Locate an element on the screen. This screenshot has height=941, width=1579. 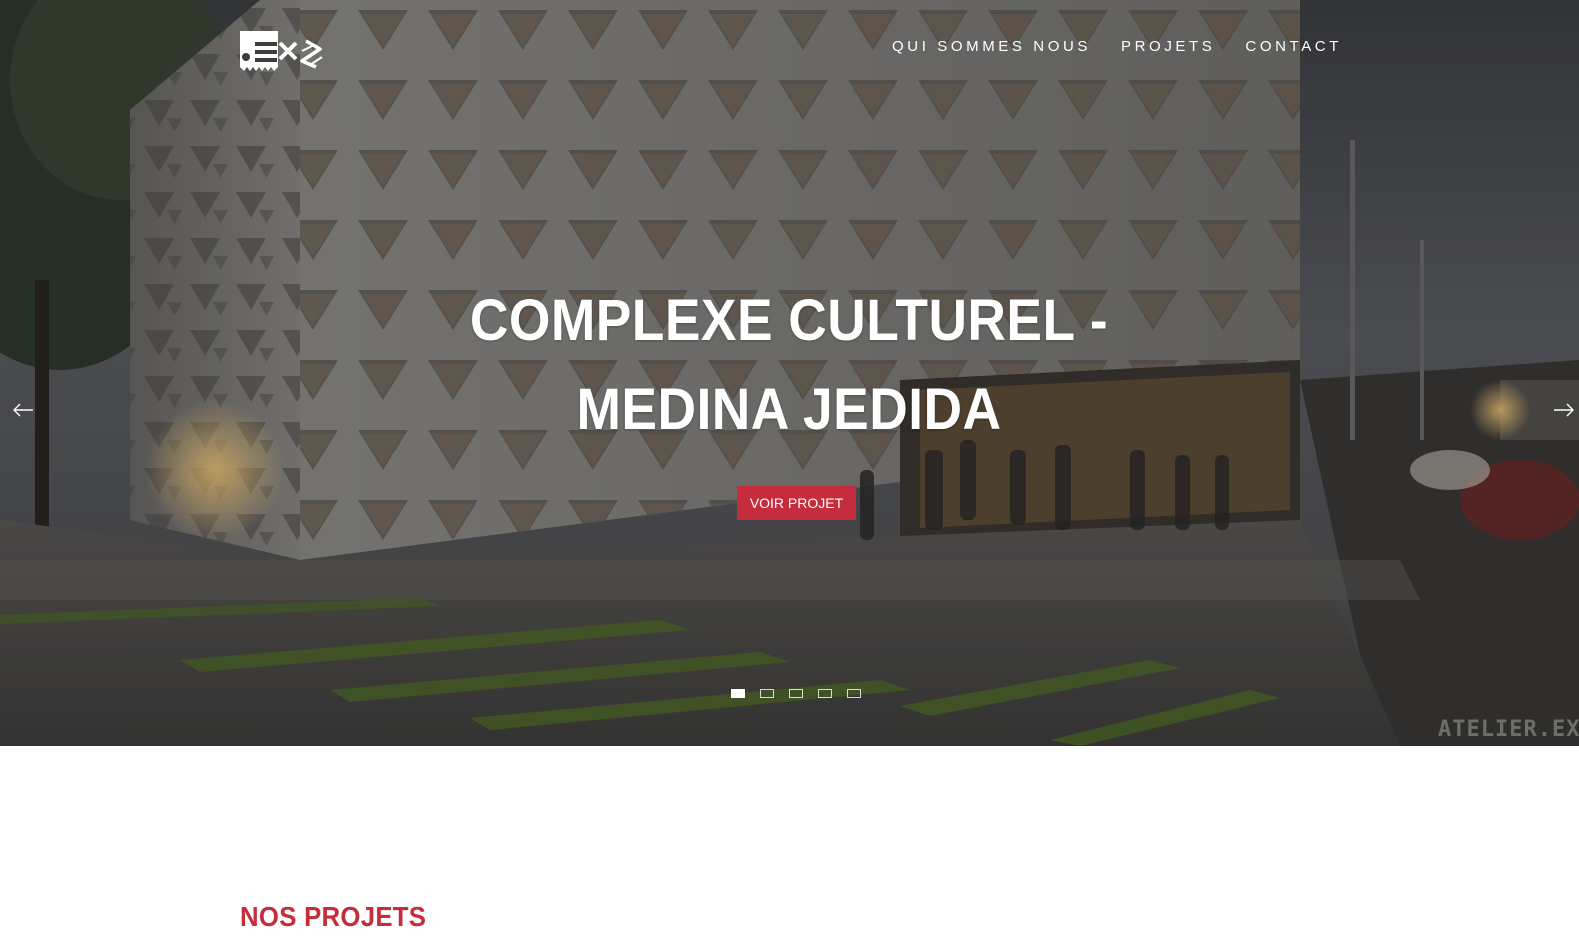
arrow-left-icon is located at coordinates (23, 410).